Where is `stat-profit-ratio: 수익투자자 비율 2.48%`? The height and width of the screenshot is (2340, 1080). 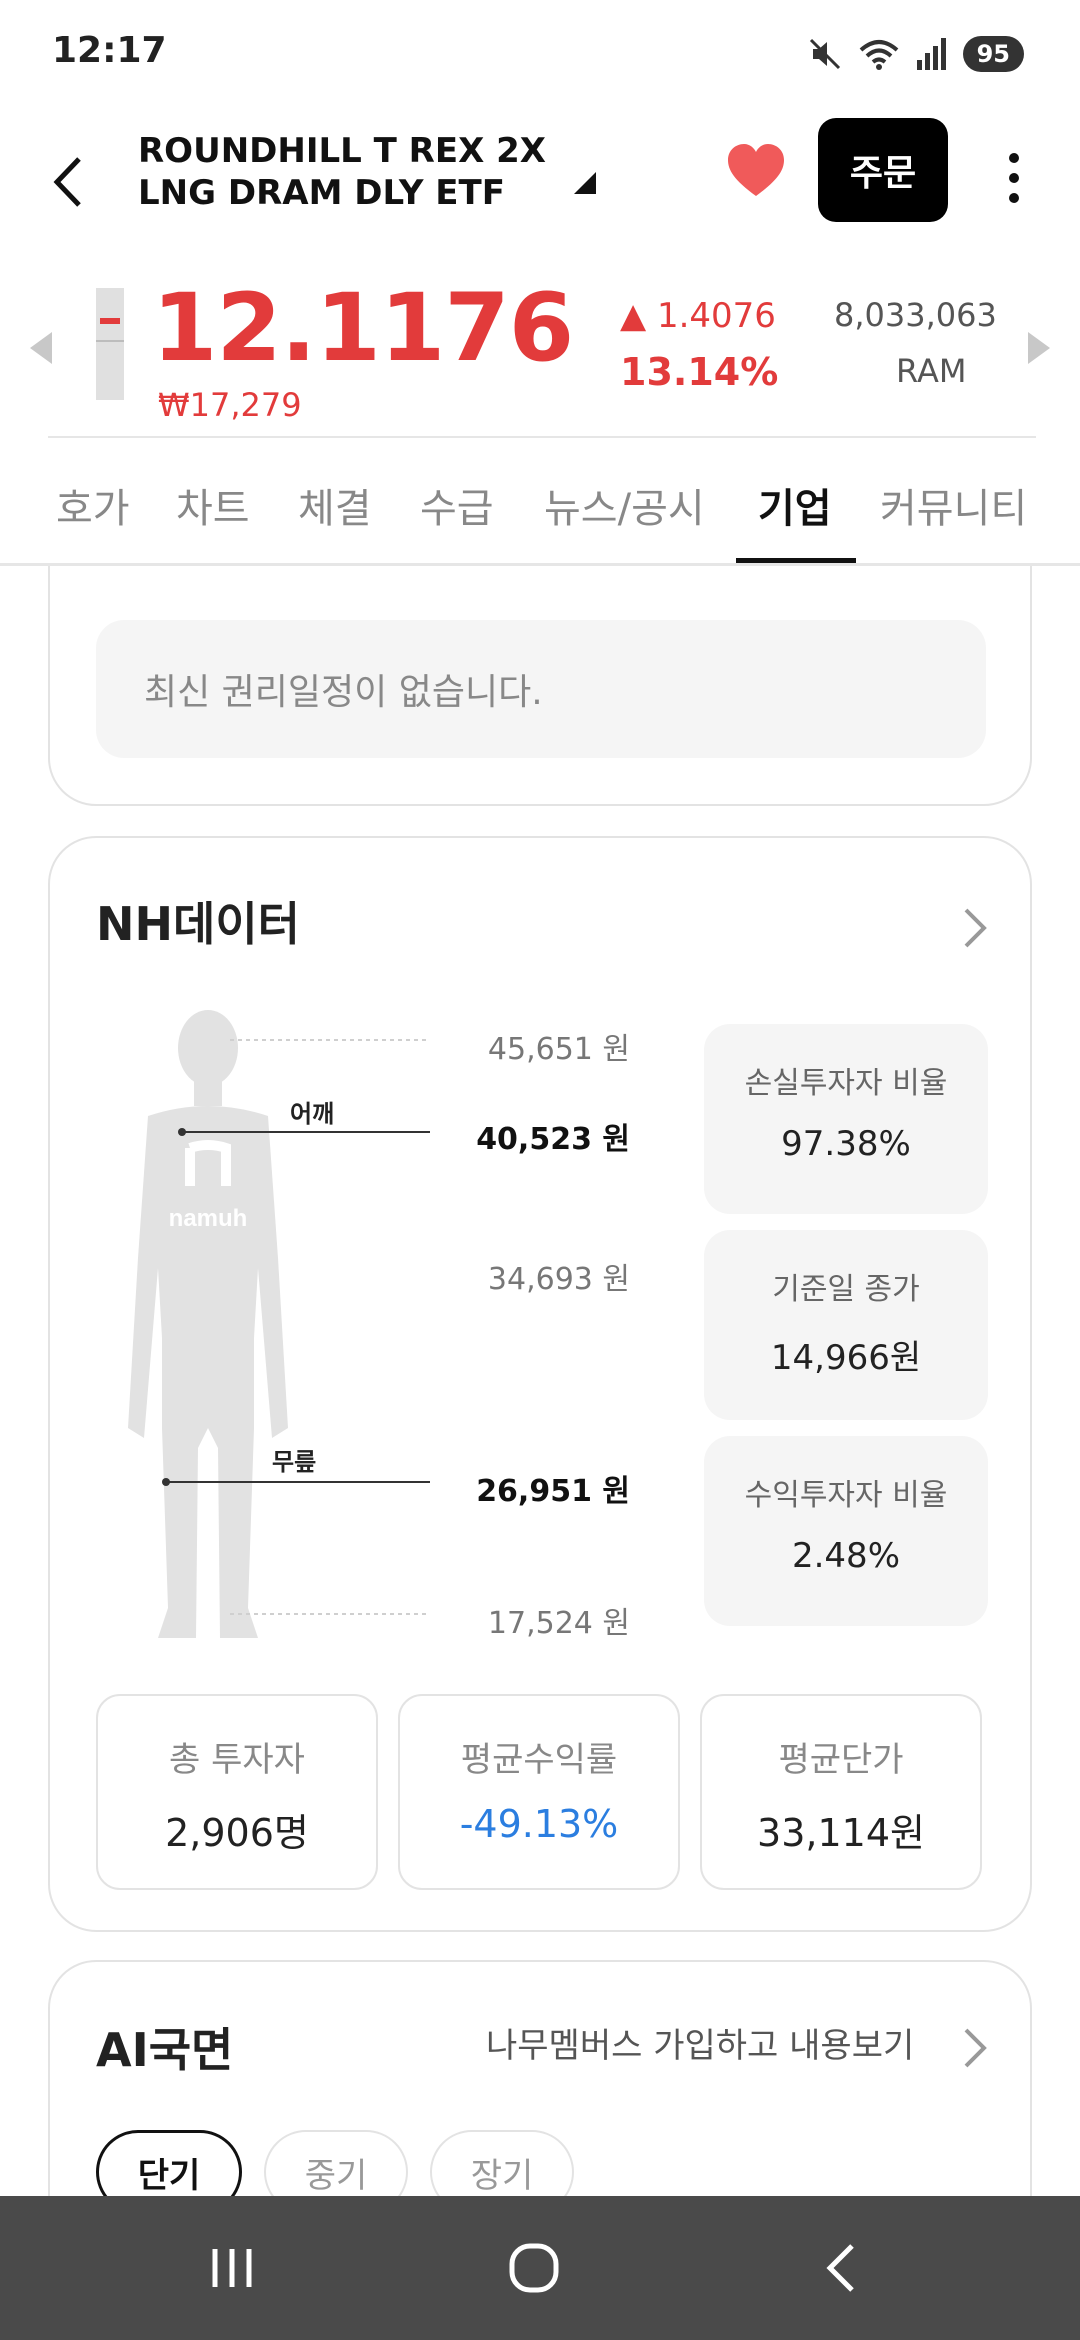
stat-profit-ratio: 수익투자자 비율 2.48% is located at coordinates (846, 1531).